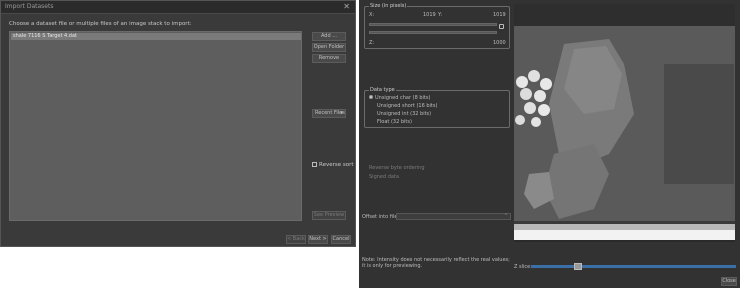  I want to click on reverse-sort-label: Reverse sort, so click(336, 165).